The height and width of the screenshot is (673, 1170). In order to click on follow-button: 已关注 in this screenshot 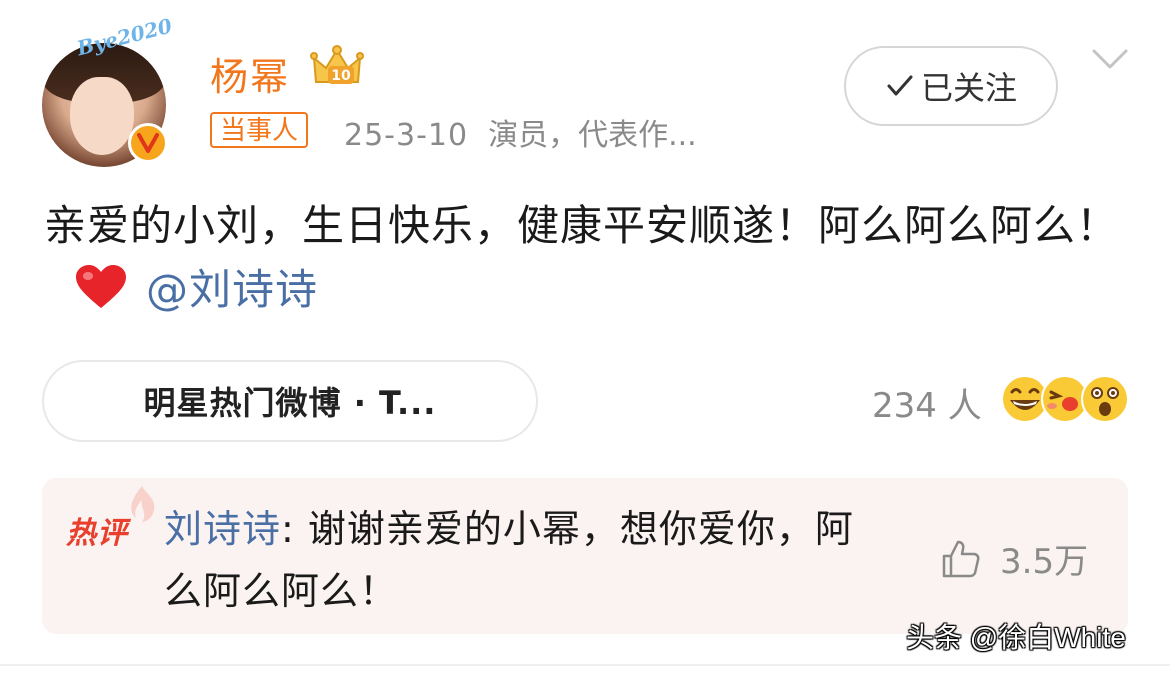, I will do `click(951, 86)`.